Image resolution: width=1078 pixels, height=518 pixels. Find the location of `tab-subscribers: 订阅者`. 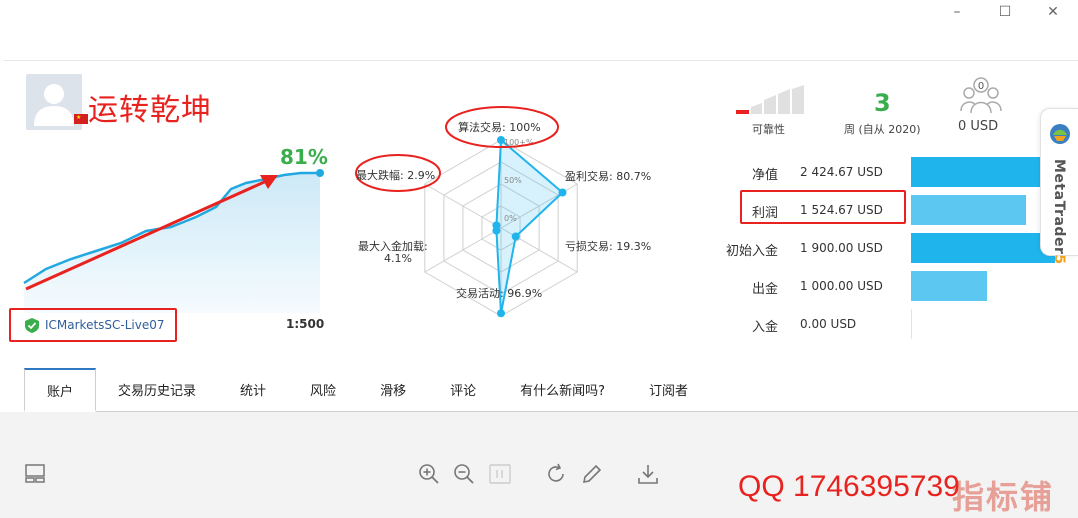

tab-subscribers: 订阅者 is located at coordinates (668, 389).